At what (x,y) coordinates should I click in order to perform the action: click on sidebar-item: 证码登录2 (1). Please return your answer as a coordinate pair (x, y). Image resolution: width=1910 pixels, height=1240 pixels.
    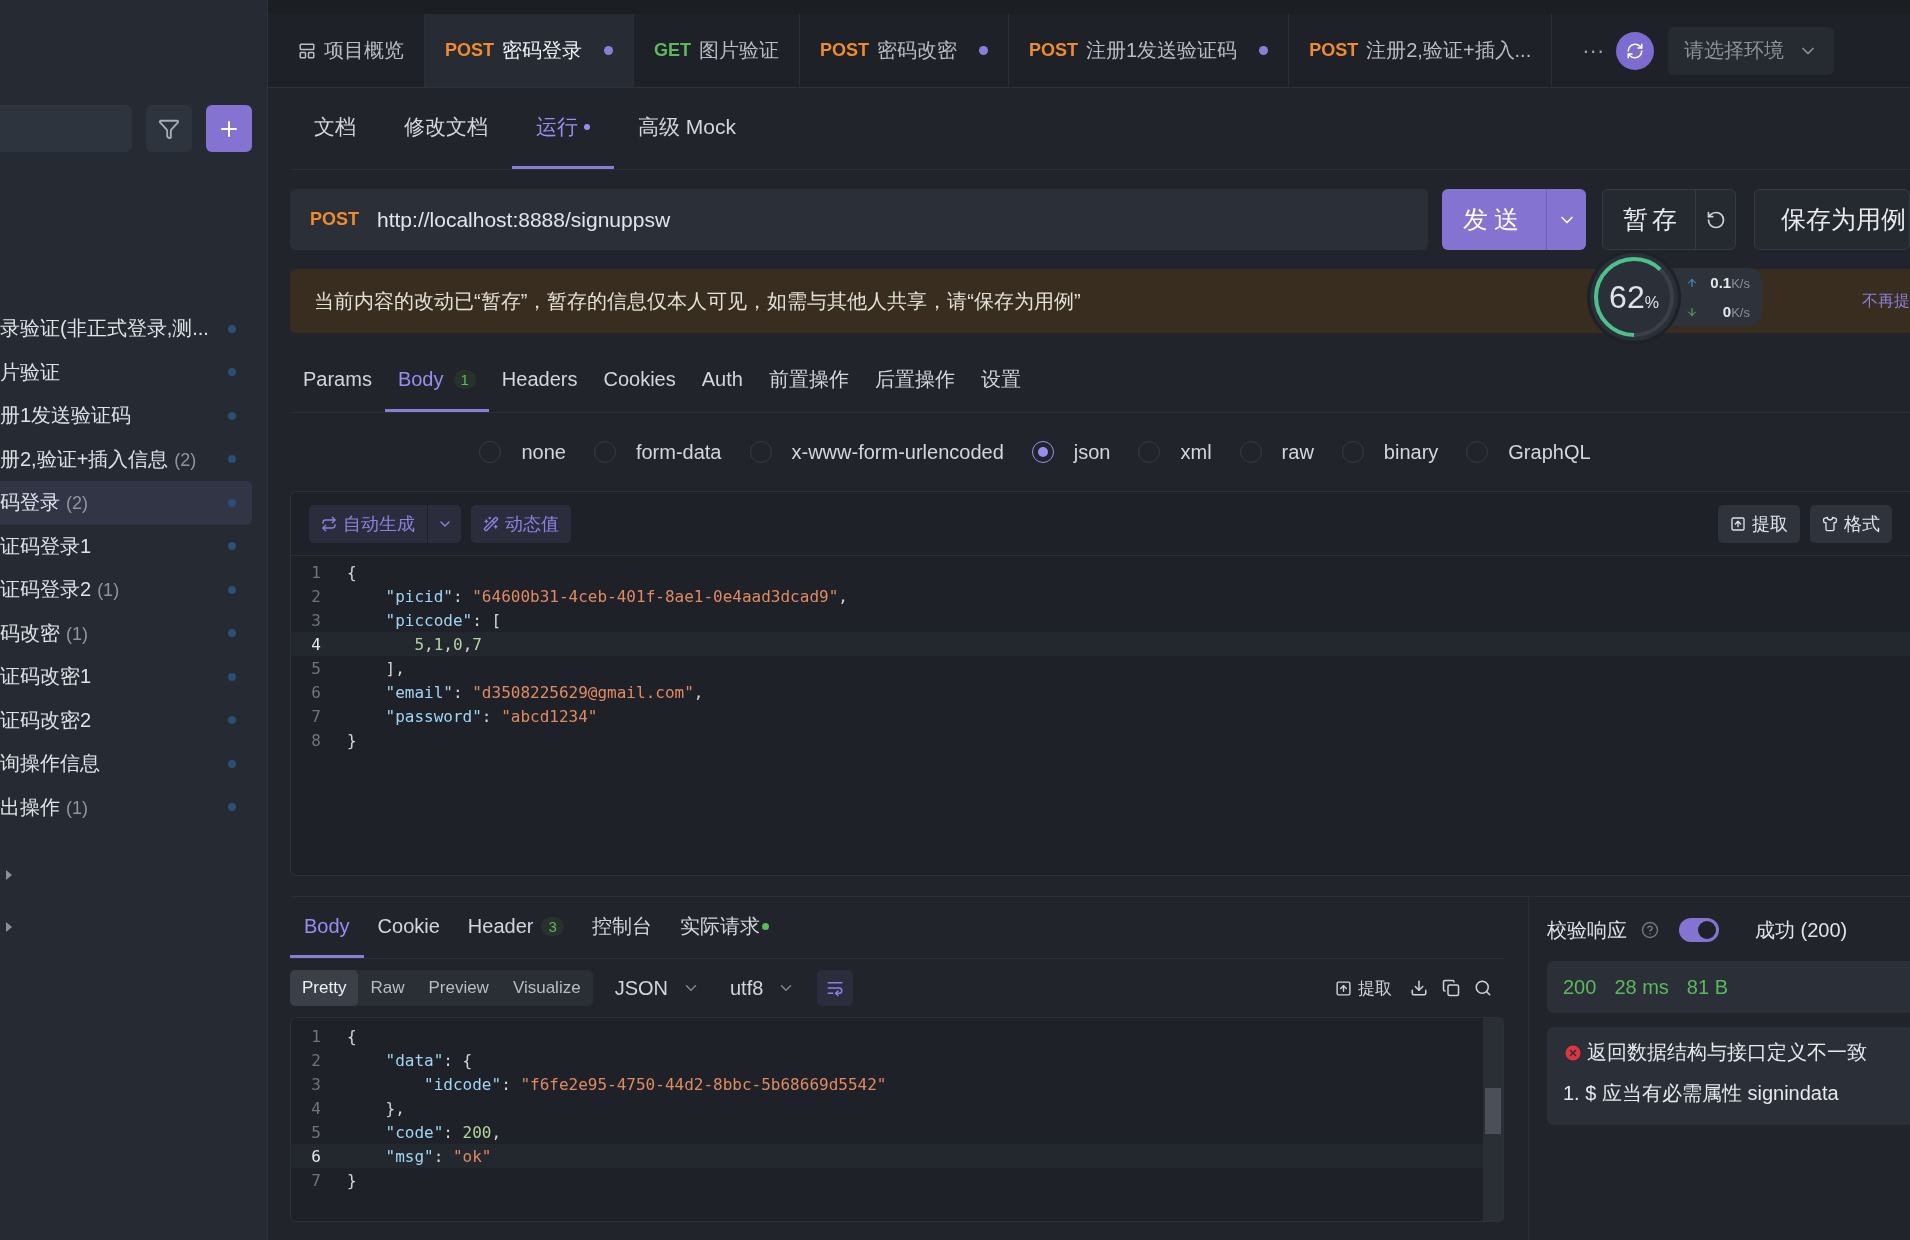
    Looking at the image, I should click on (126, 590).